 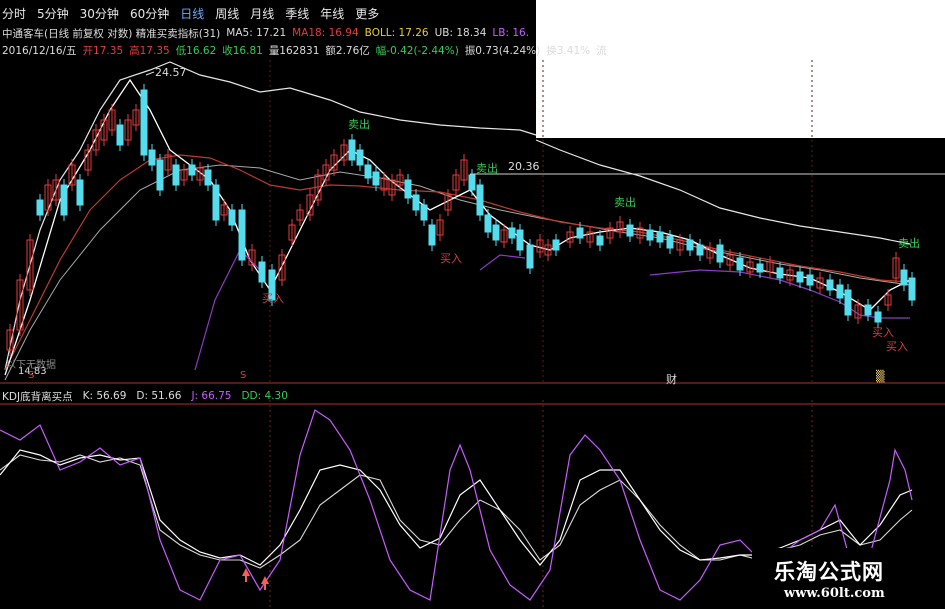 I want to click on sell-label-2: 卖出, so click(x=487, y=168).